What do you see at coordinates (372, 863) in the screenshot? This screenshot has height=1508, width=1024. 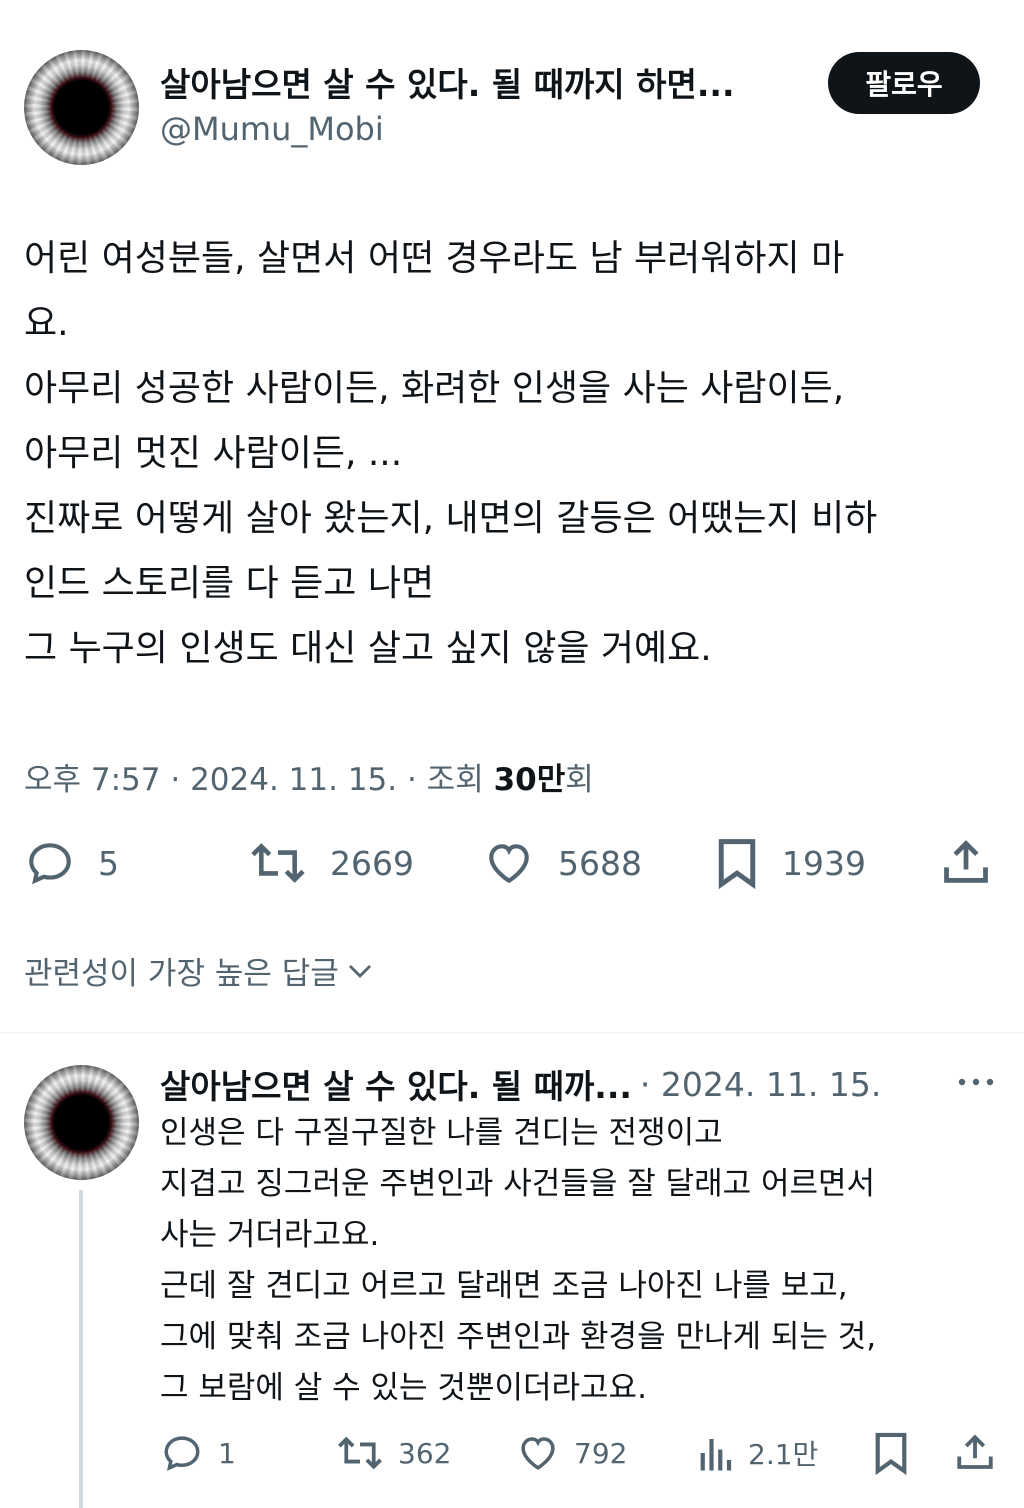 I see `retweet-count: 2669` at bounding box center [372, 863].